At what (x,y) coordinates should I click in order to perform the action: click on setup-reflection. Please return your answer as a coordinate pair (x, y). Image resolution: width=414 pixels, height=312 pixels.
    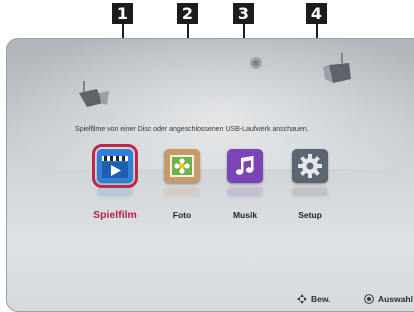
    Looking at the image, I should click on (310, 192).